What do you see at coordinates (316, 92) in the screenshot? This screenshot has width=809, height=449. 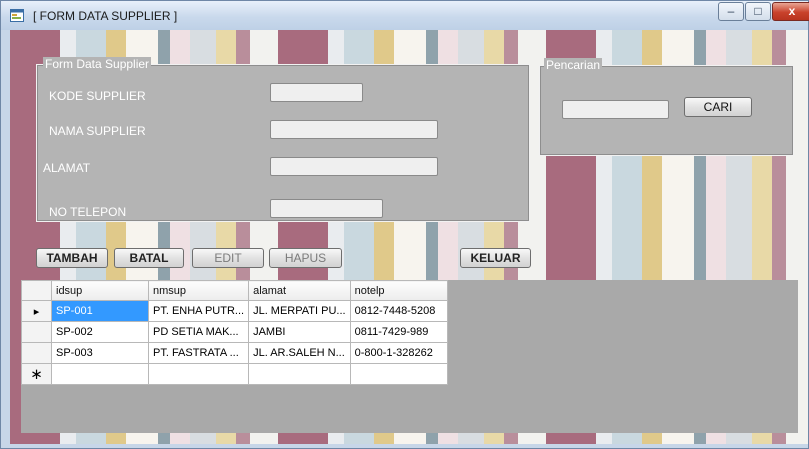 I see `kode-supplier-input` at bounding box center [316, 92].